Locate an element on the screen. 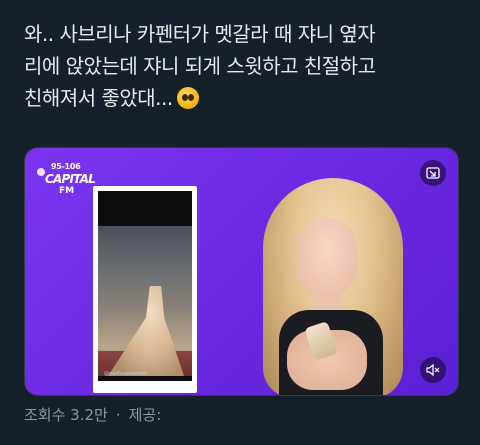  mute-icon is located at coordinates (433, 370).